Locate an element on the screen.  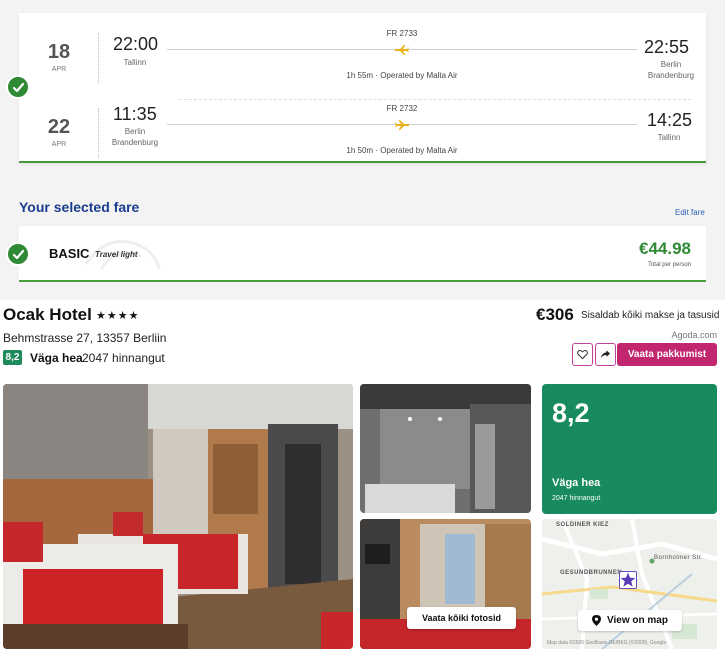
provider-name: Agoda.com is located at coordinates (694, 335).